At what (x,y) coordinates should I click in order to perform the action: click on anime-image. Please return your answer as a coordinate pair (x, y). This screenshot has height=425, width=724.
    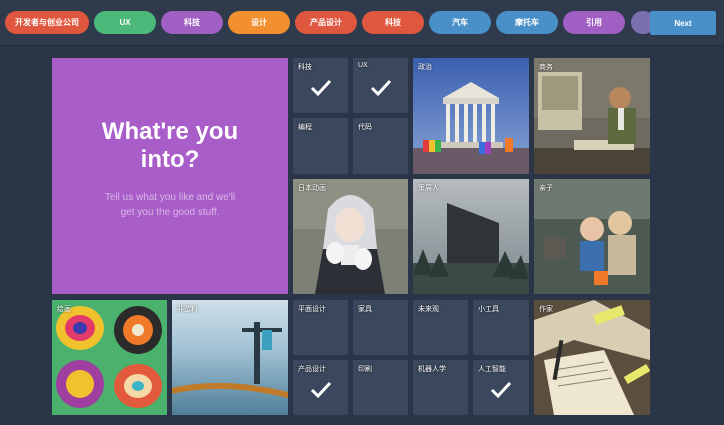
    Looking at the image, I should click on (350, 236).